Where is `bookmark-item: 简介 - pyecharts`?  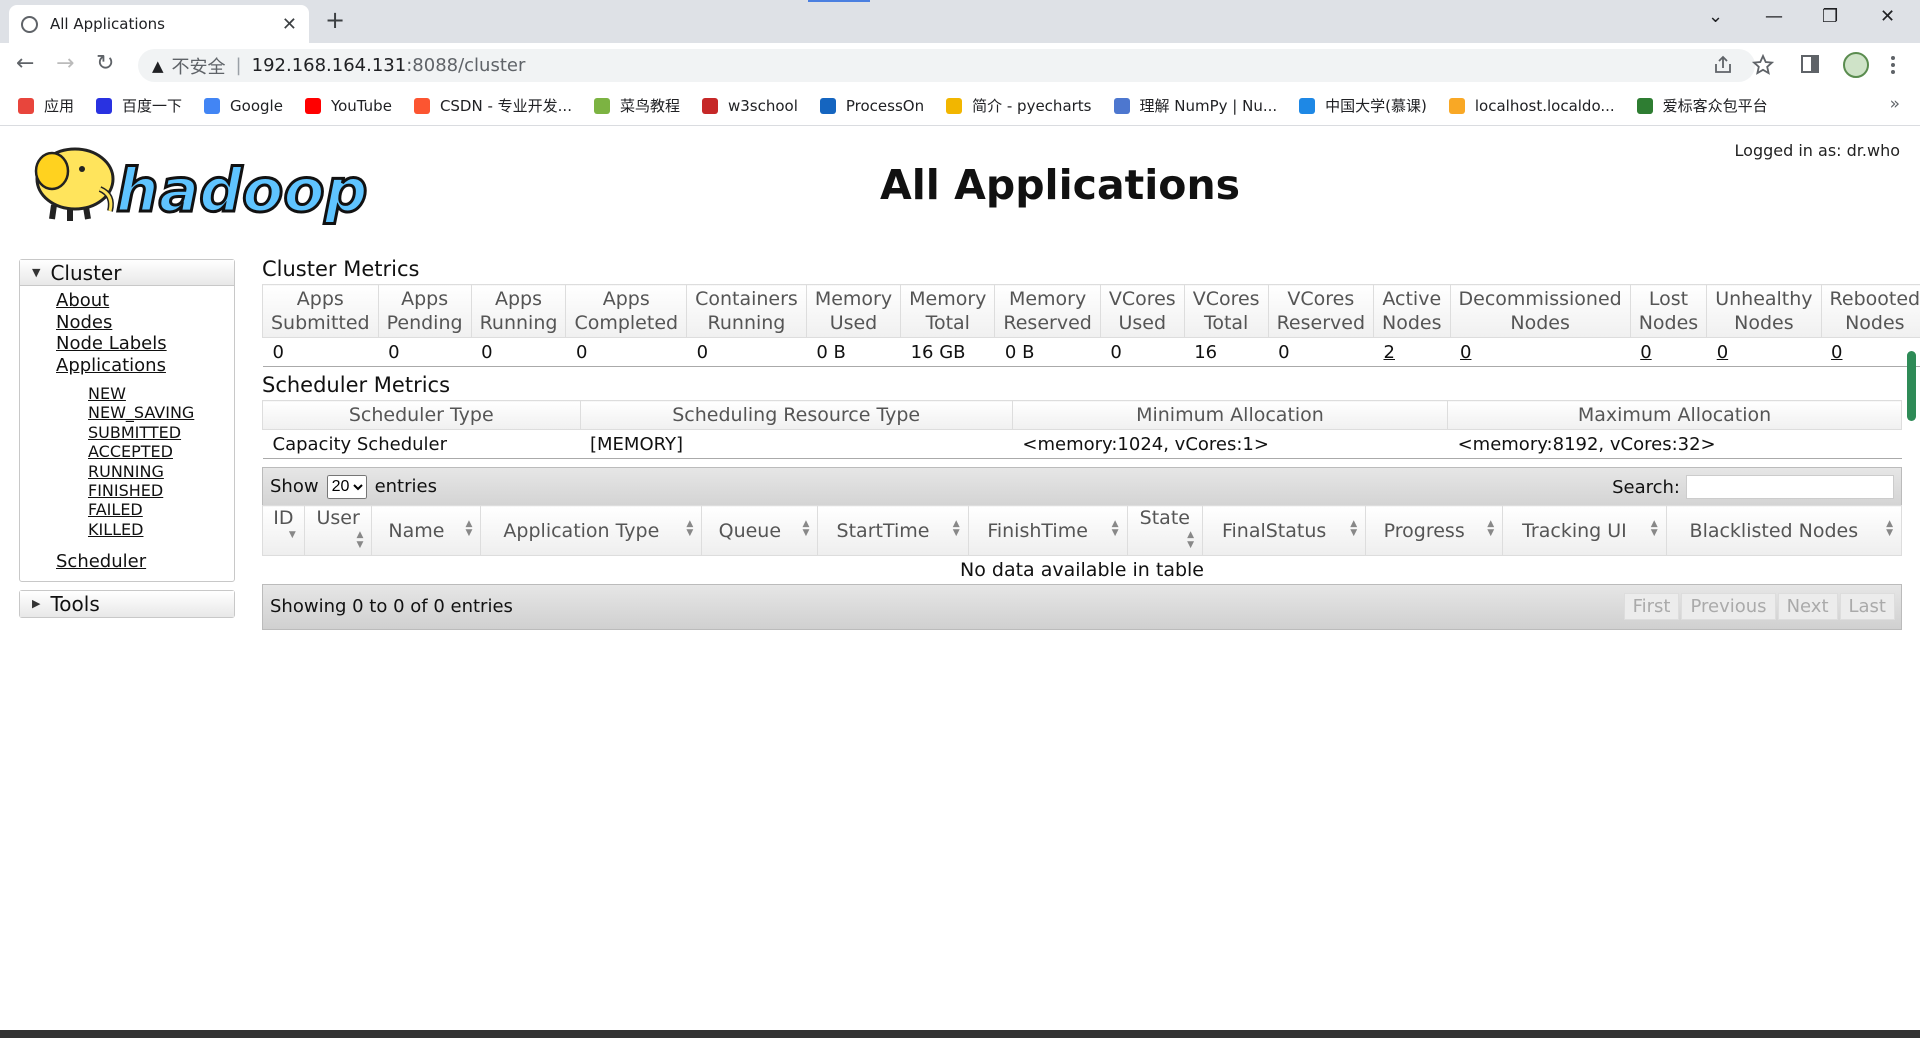
bookmark-item: 简介 - pyecharts is located at coordinates (1019, 105).